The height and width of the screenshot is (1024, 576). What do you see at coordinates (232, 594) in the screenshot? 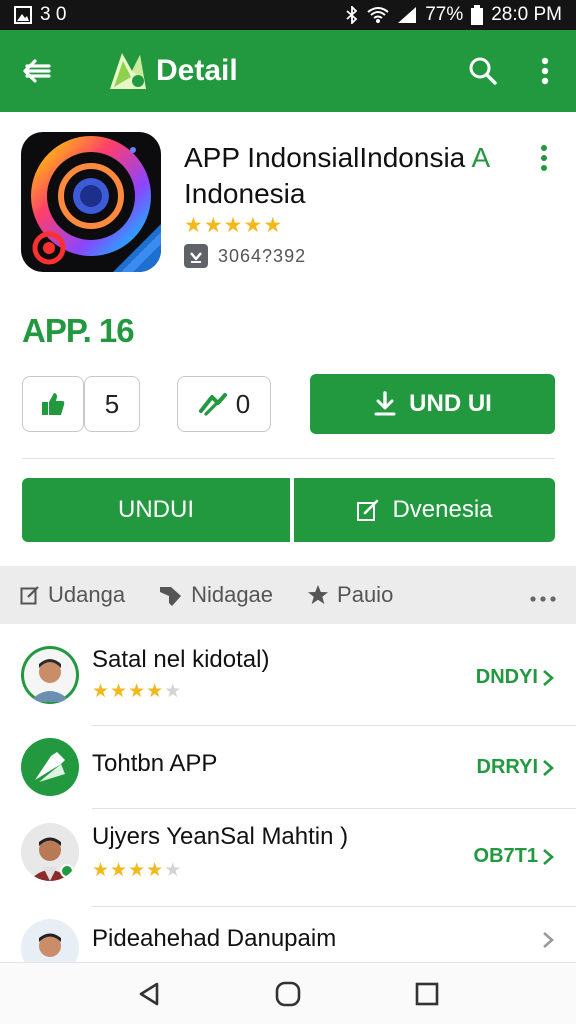
I see `tab-label: Nidagae` at bounding box center [232, 594].